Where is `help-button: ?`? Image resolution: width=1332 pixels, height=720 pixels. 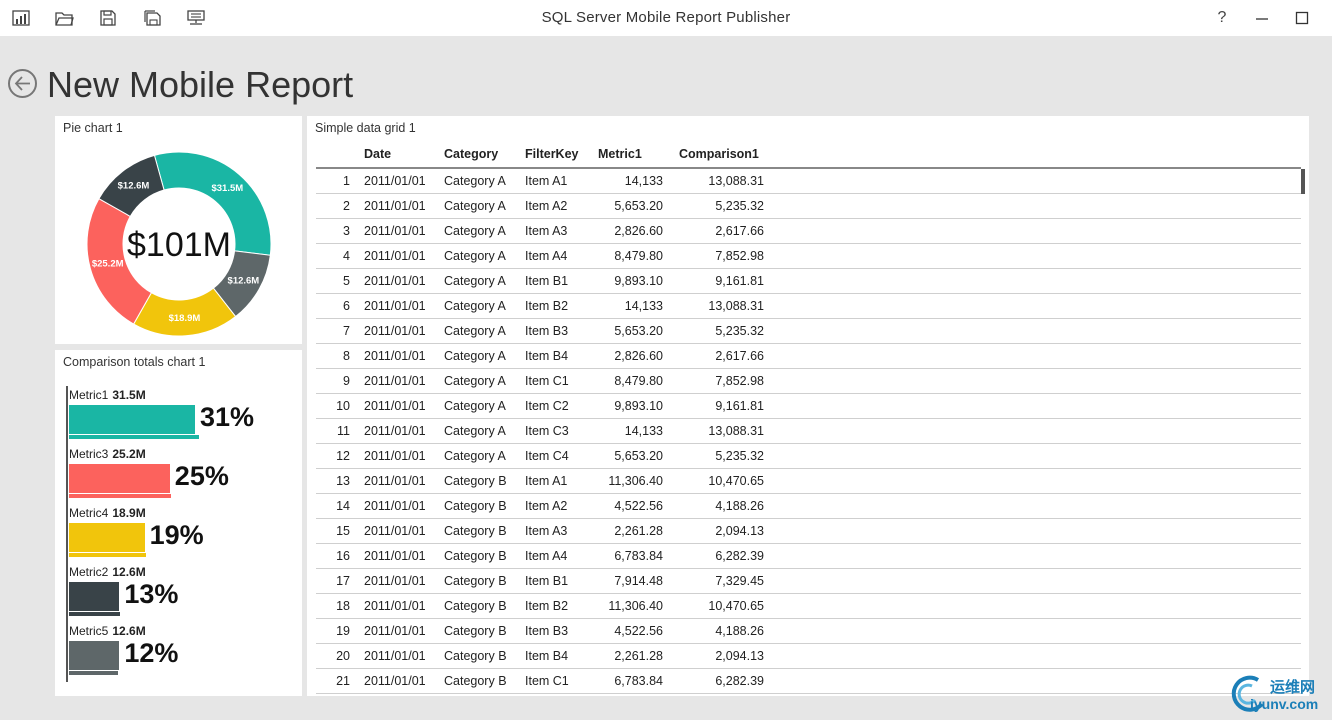 help-button: ? is located at coordinates (1222, 18).